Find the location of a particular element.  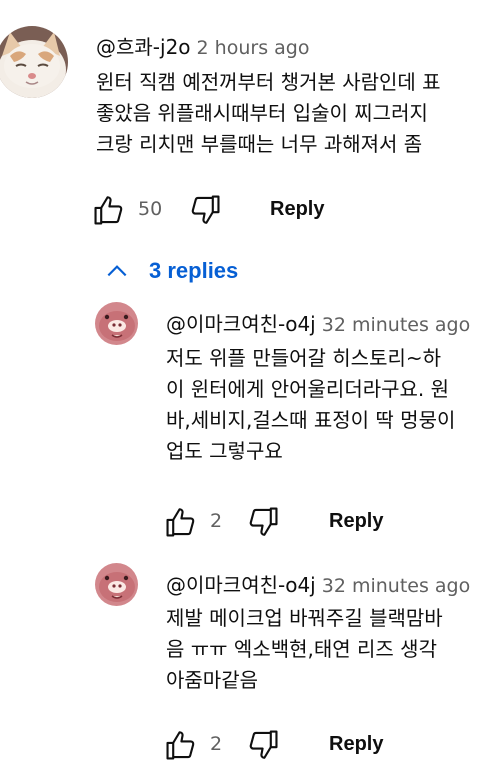

replies-count: 3 replies is located at coordinates (194, 270).